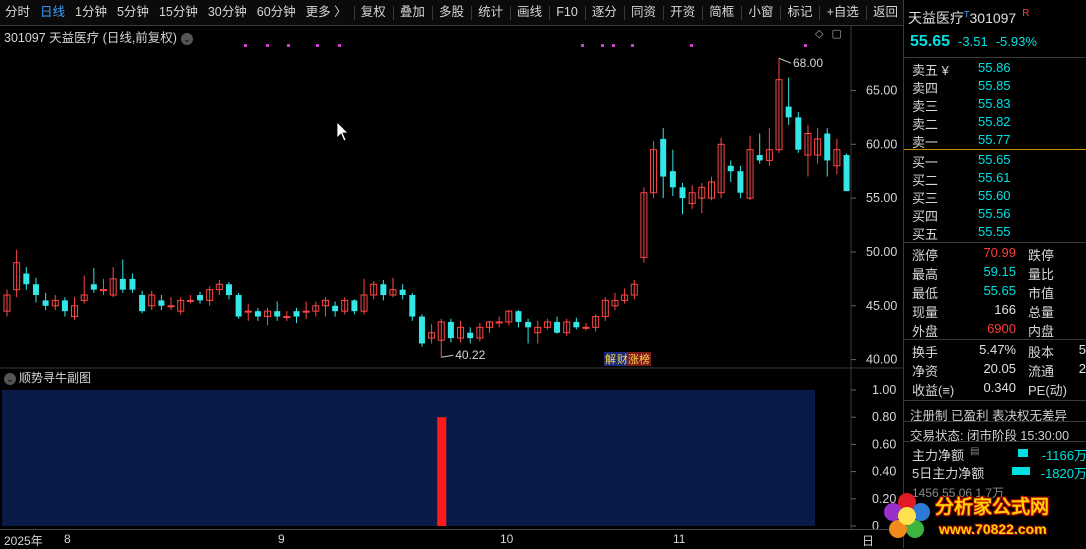 The image size is (1086, 549). I want to click on high-marker-line, so click(785, 60).